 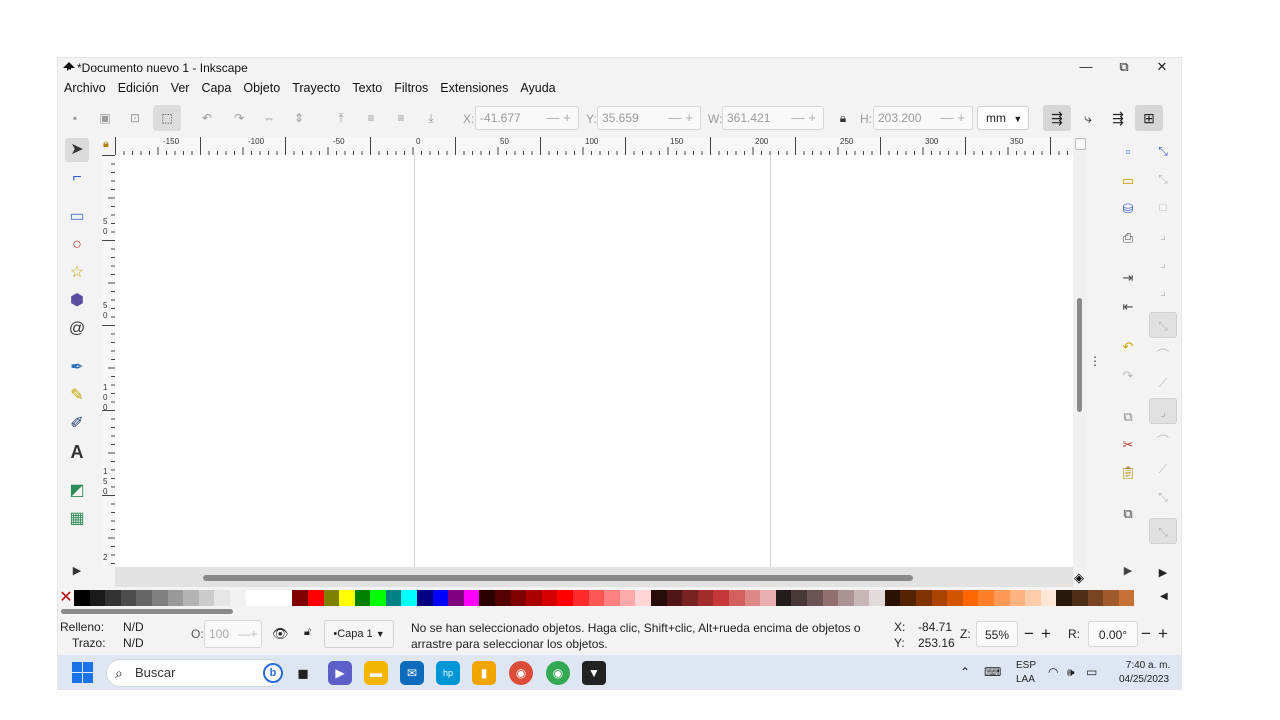 What do you see at coordinates (77, 178) in the screenshot?
I see `node-tool-icon: ⌐` at bounding box center [77, 178].